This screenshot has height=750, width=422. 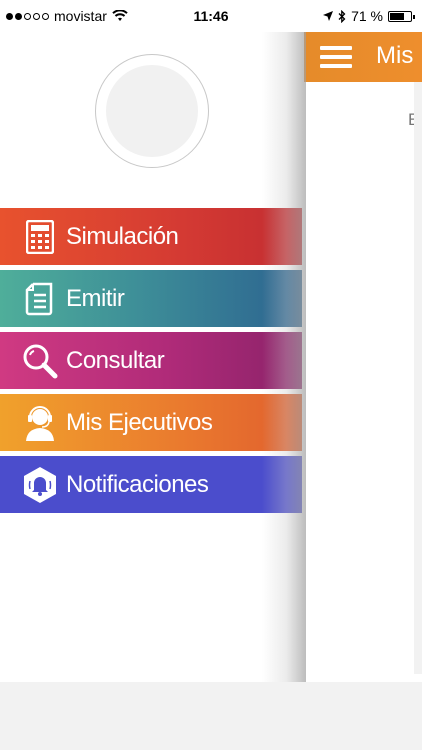 I want to click on menu-item-label: Consultar, so click(x=115, y=360).